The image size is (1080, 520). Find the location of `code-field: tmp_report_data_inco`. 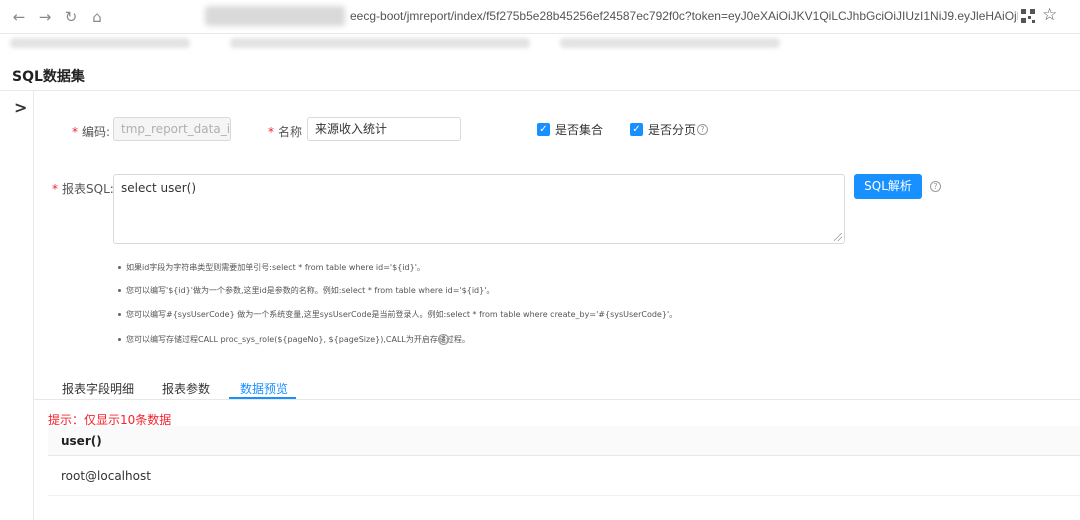

code-field: tmp_report_data_inco is located at coordinates (172, 129).